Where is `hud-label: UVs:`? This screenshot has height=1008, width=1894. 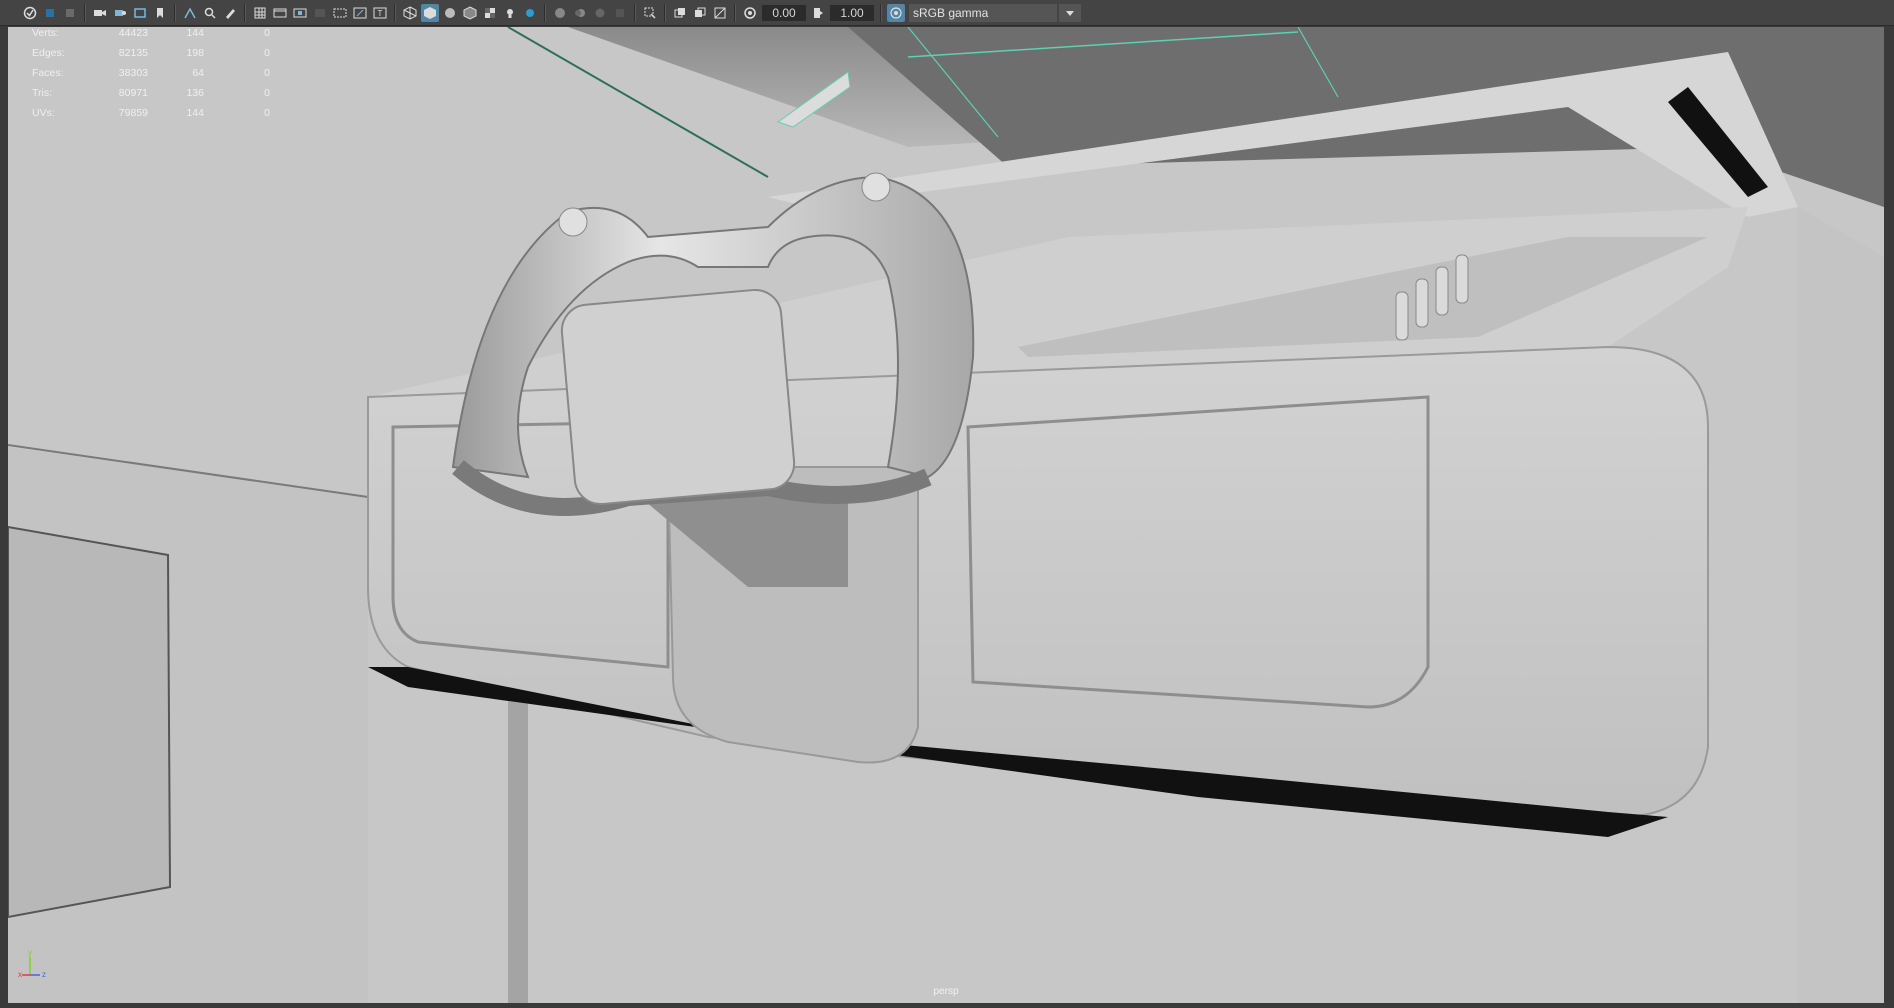
hud-label: UVs: is located at coordinates (43, 113).